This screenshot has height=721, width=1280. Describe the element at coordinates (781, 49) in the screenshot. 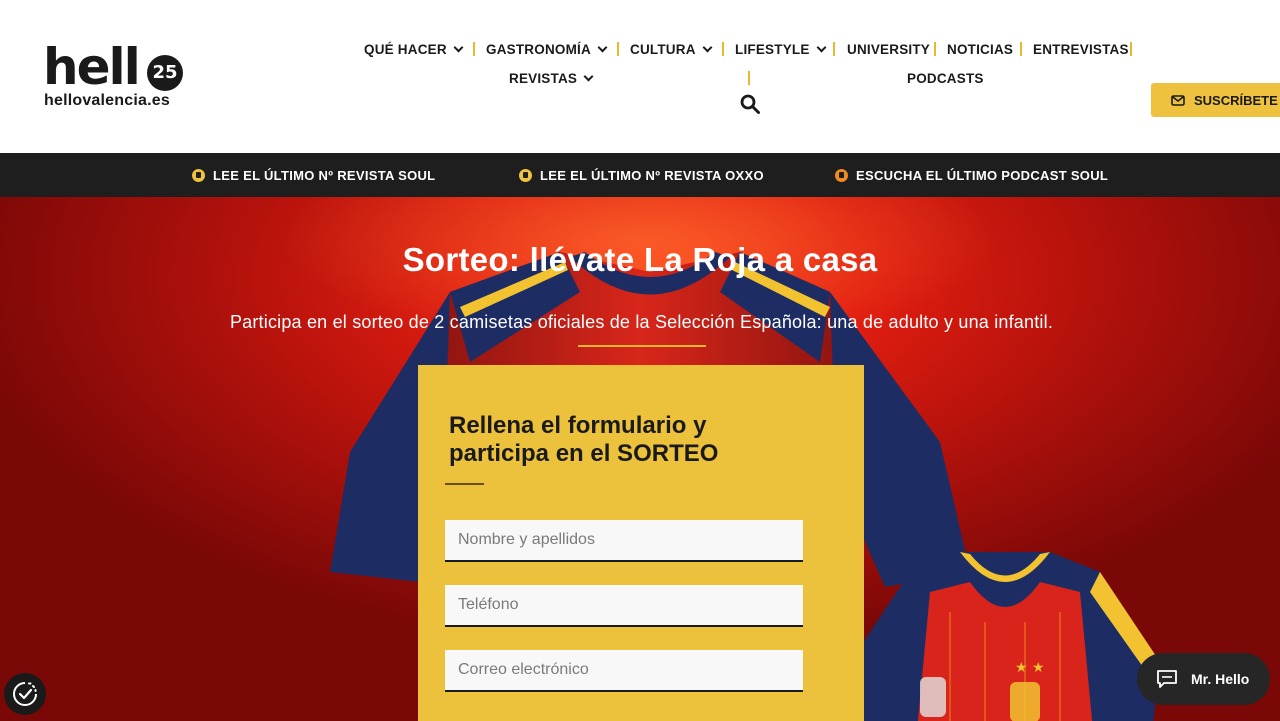

I see `nav-item-lifestyle: LIFESTYLE` at that location.